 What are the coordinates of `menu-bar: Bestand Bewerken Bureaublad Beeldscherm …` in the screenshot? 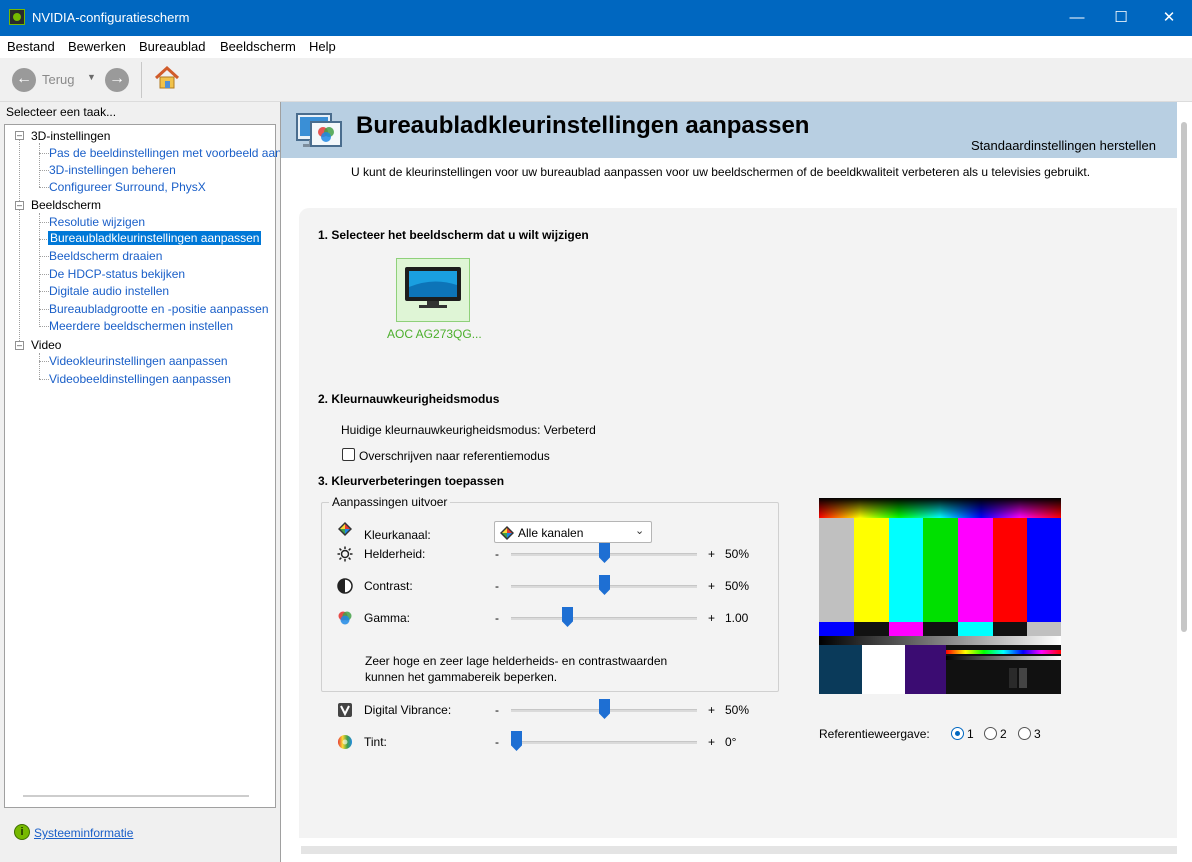 It's located at (596, 47).